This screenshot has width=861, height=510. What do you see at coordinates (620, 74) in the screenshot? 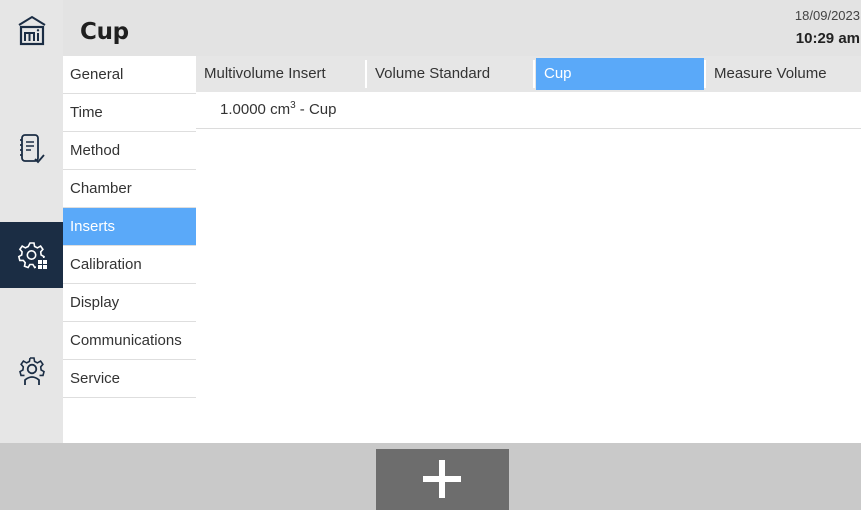
I see `tab-cup: Cup` at bounding box center [620, 74].